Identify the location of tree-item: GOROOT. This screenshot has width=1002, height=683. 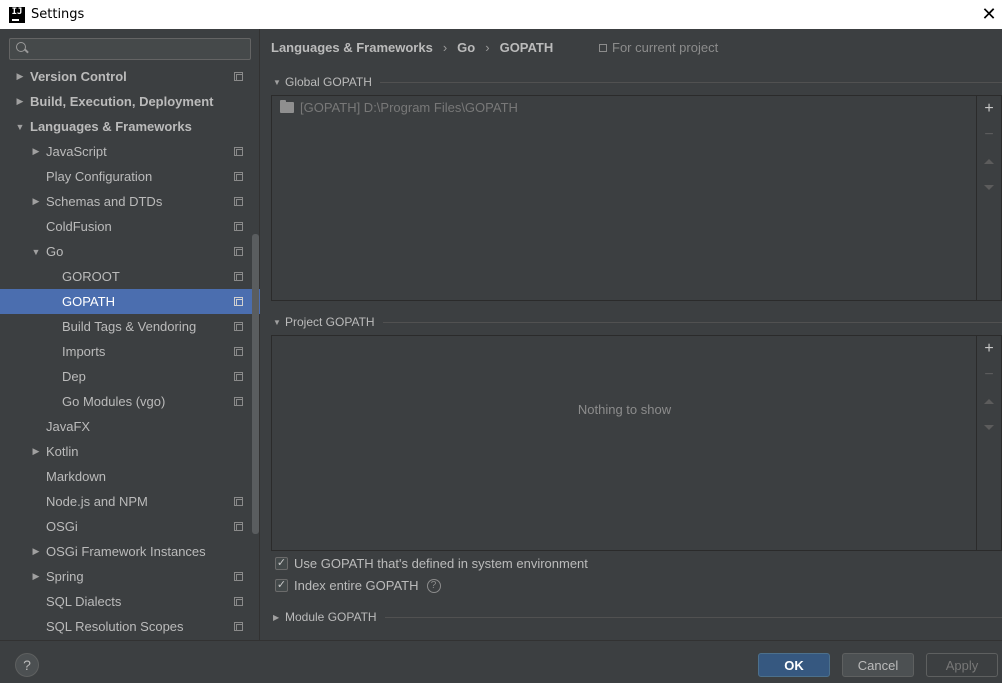
(126, 276).